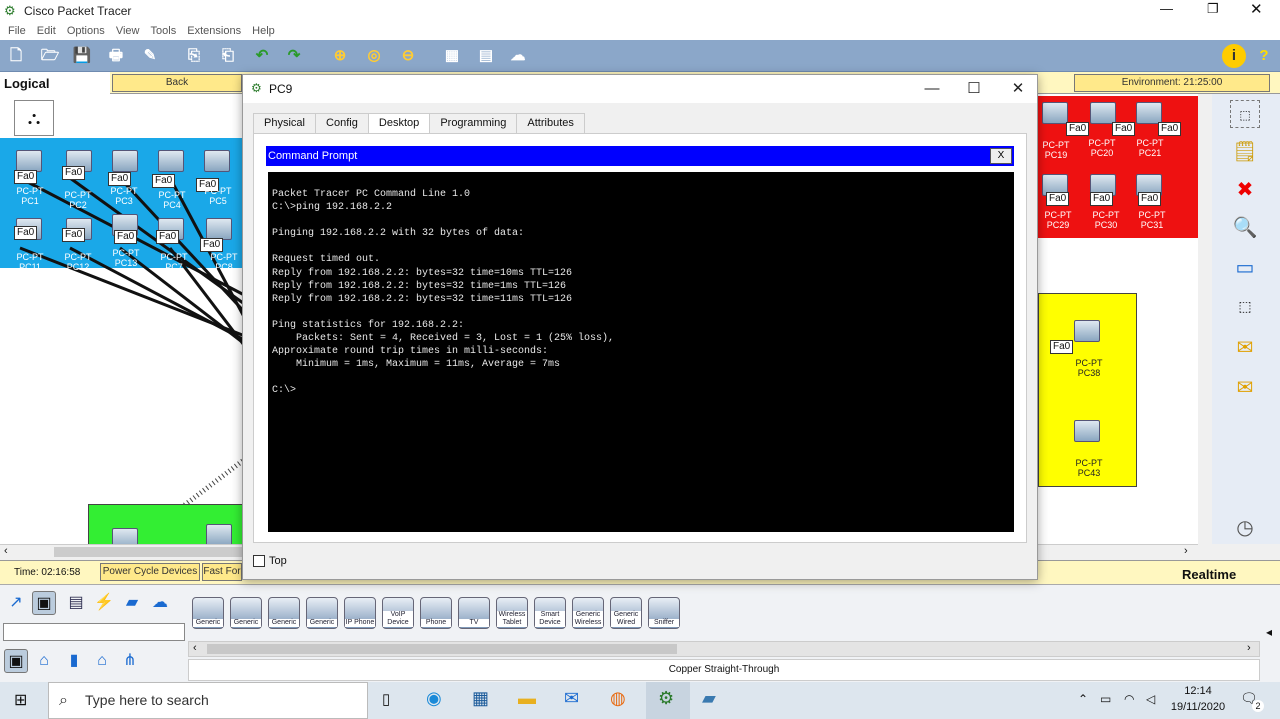 This screenshot has width=1280, height=719. I want to click on device-item: Phone, so click(436, 613).